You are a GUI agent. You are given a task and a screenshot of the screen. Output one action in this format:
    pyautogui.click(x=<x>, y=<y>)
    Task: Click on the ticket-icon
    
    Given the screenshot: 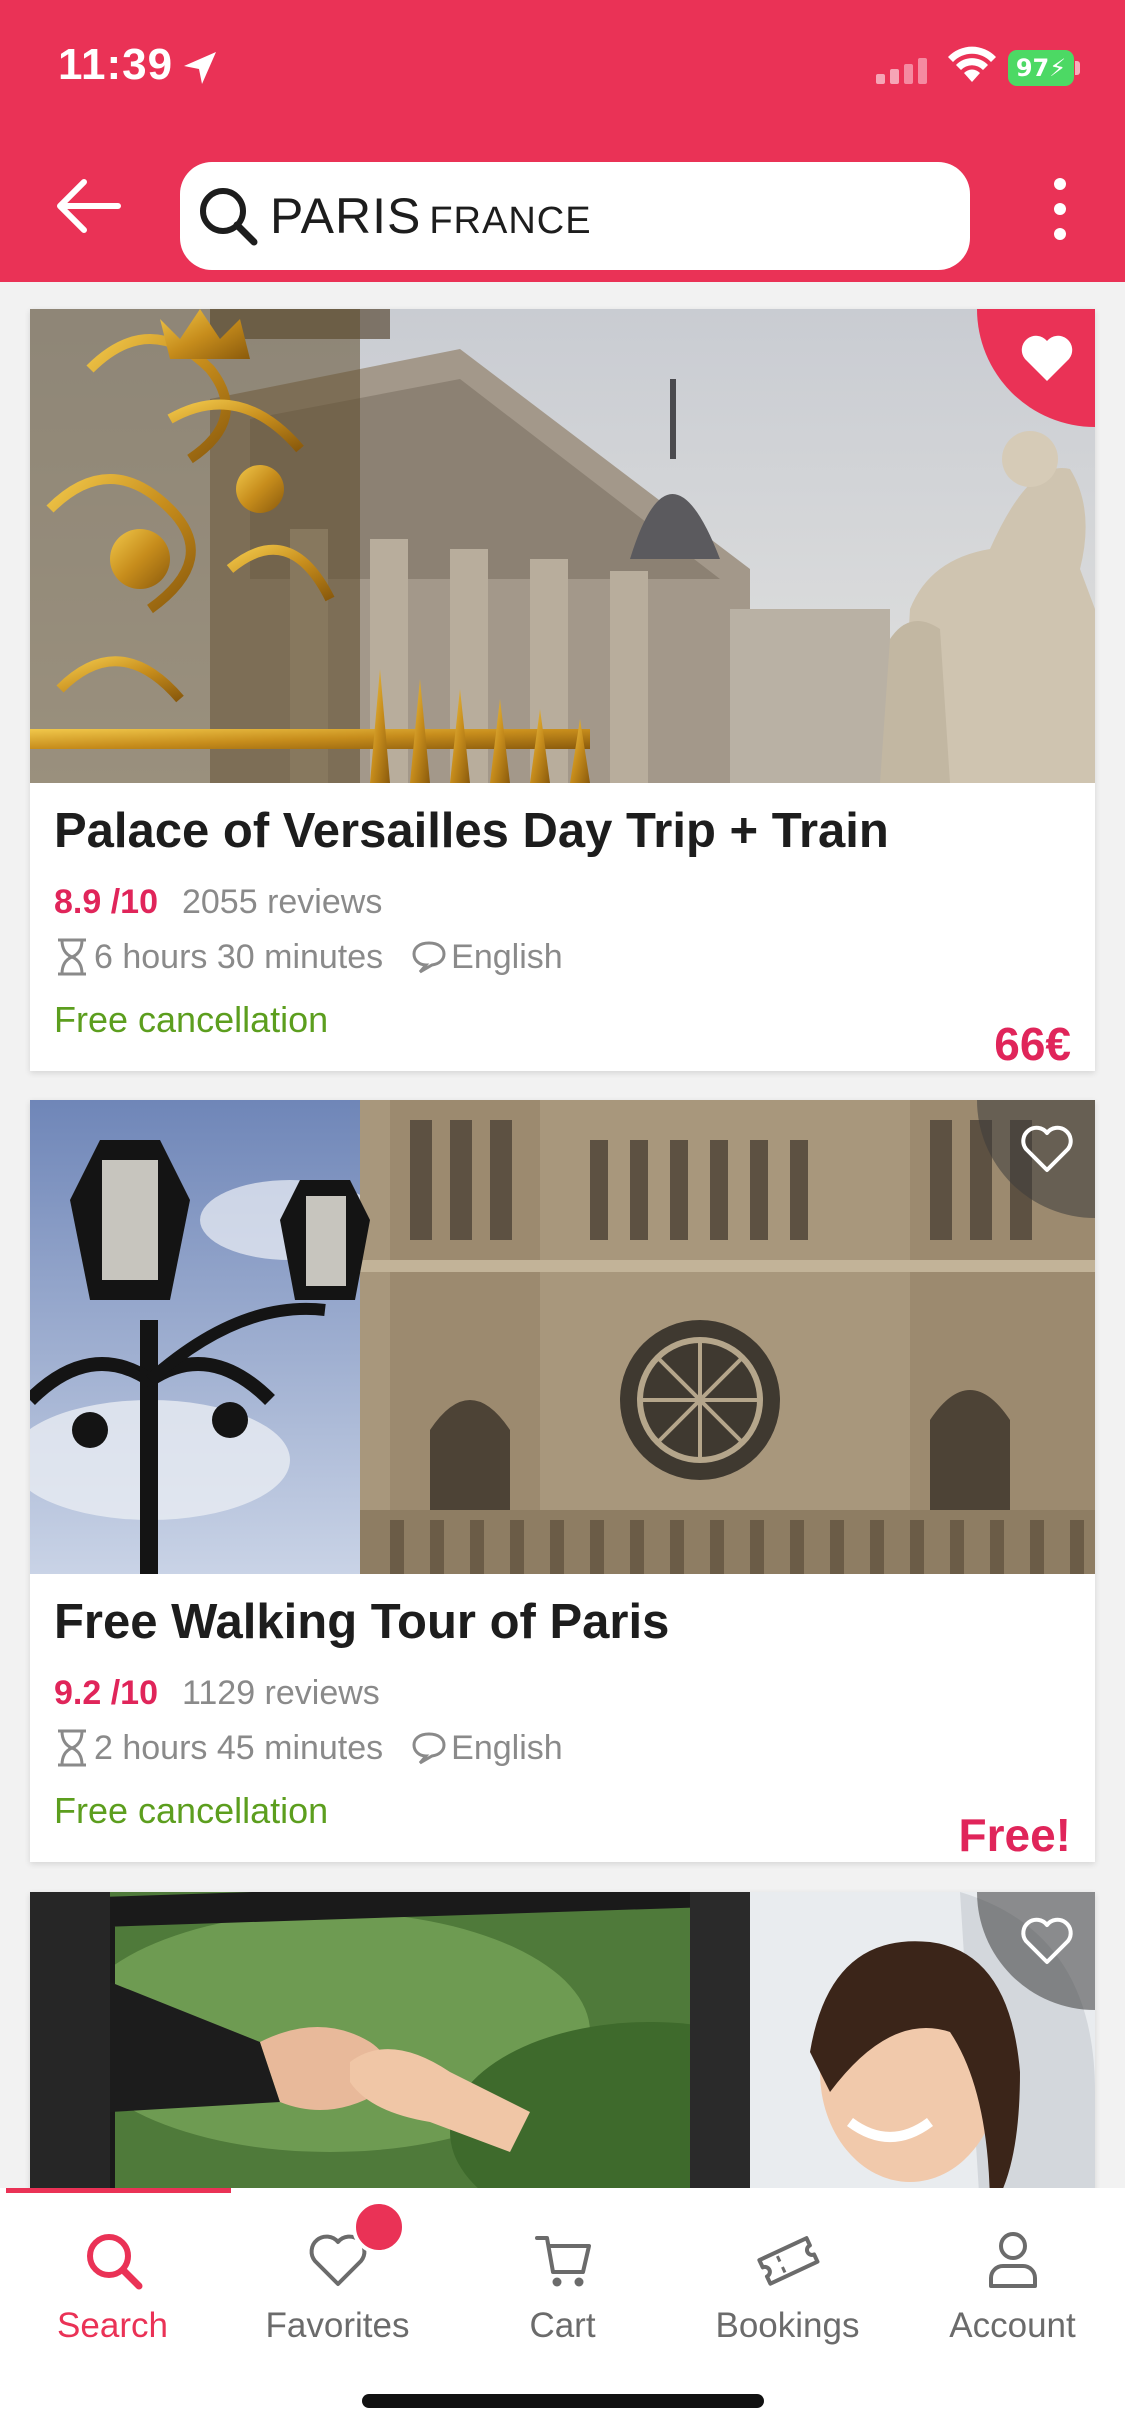 What is the action you would take?
    pyautogui.click(x=787, y=2261)
    